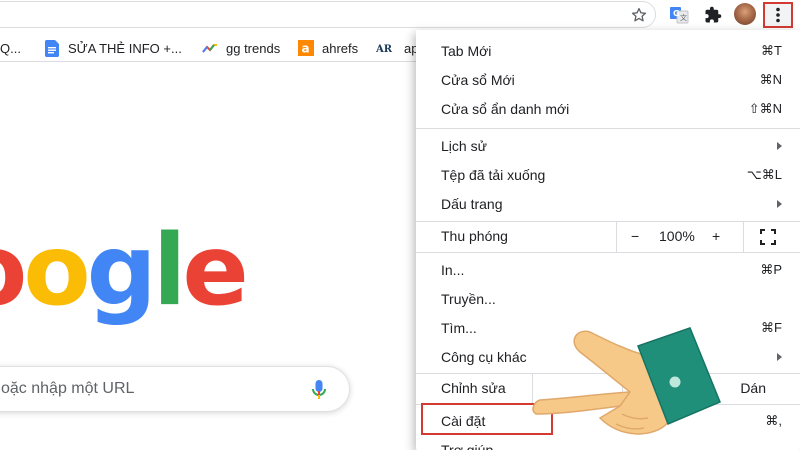  I want to click on search-box: oặc nhập một URL, so click(175, 389).